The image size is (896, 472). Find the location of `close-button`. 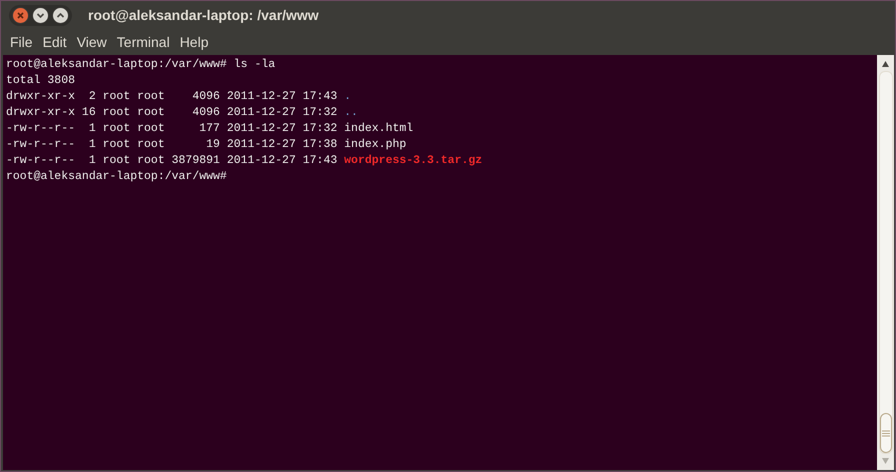

close-button is located at coordinates (20, 15).